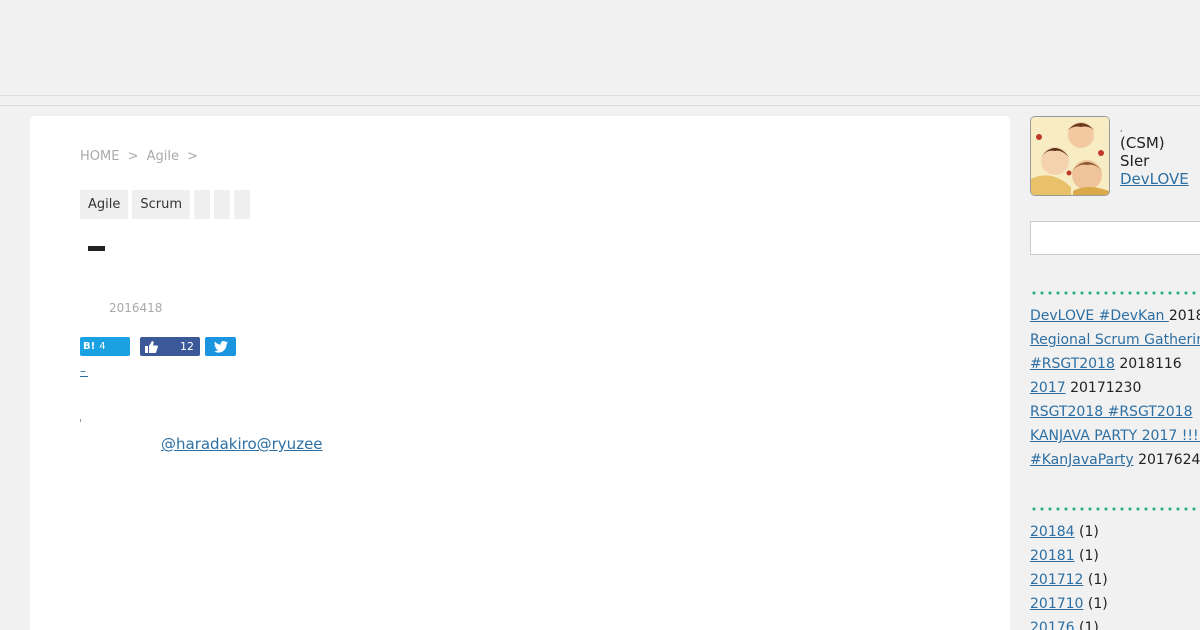 Image resolution: width=1200 pixels, height=630 pixels. I want to click on twitter-bird-icon, so click(220, 346).